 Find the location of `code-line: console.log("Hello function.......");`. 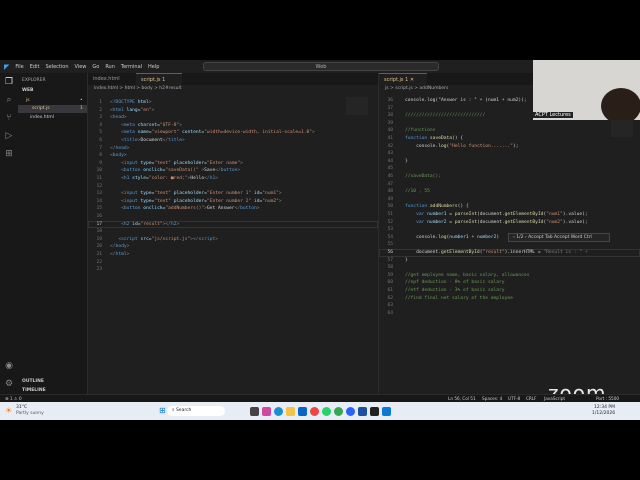

code-line: console.log("Hello function......."); is located at coordinates (461, 147).